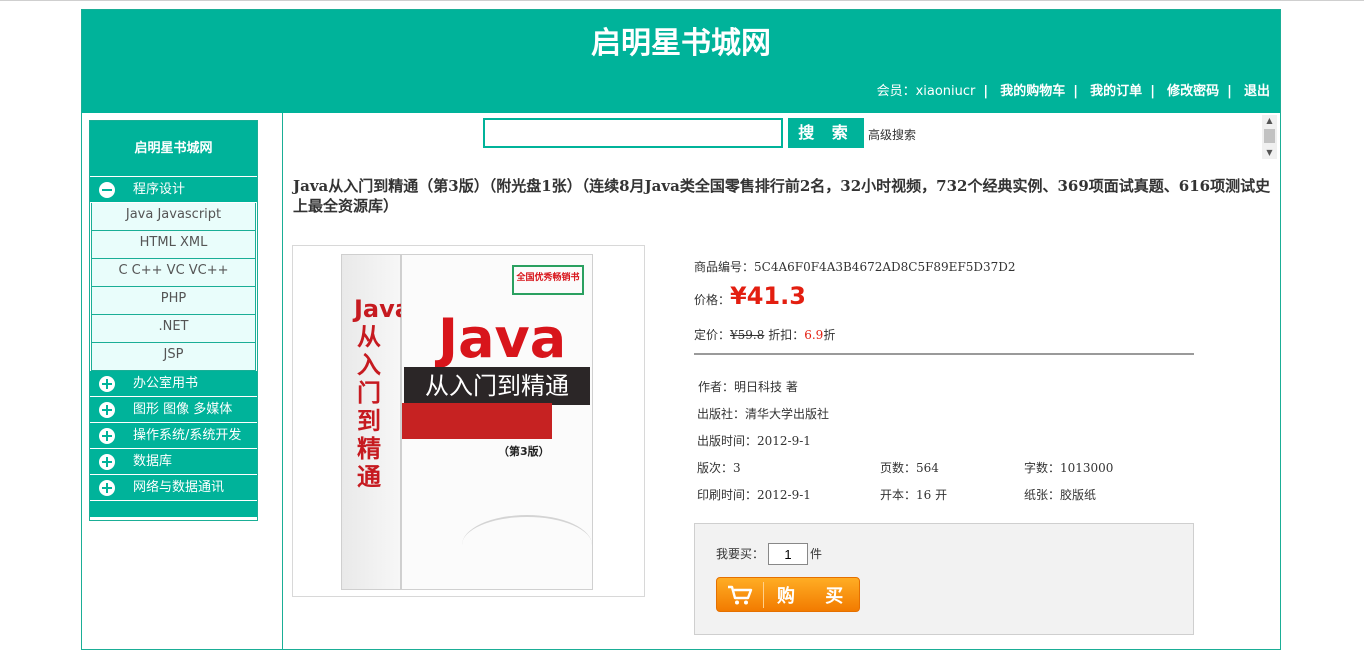 This screenshot has height=658, width=1364. What do you see at coordinates (788, 554) in the screenshot?
I see `quantity-input` at bounding box center [788, 554].